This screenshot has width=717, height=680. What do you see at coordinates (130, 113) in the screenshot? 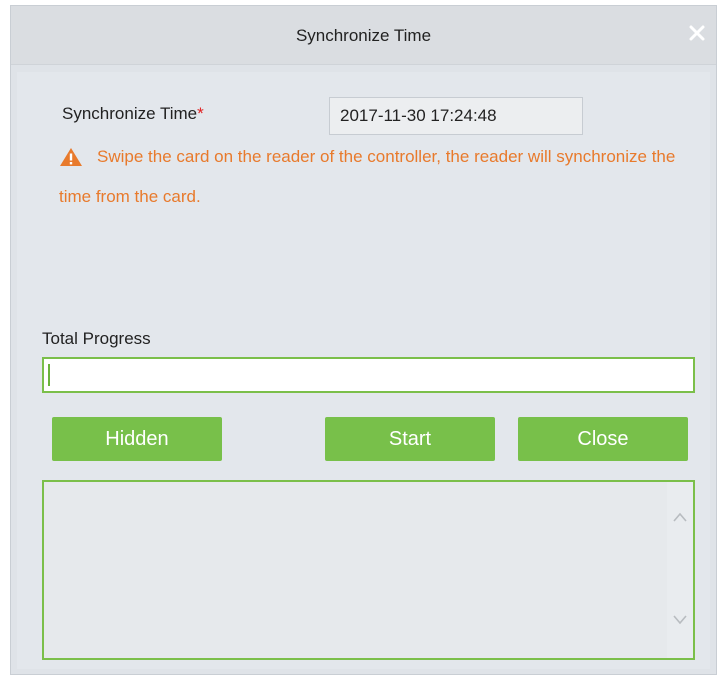
I see `synchronize-time-label-text: Synchronize Time` at bounding box center [130, 113].